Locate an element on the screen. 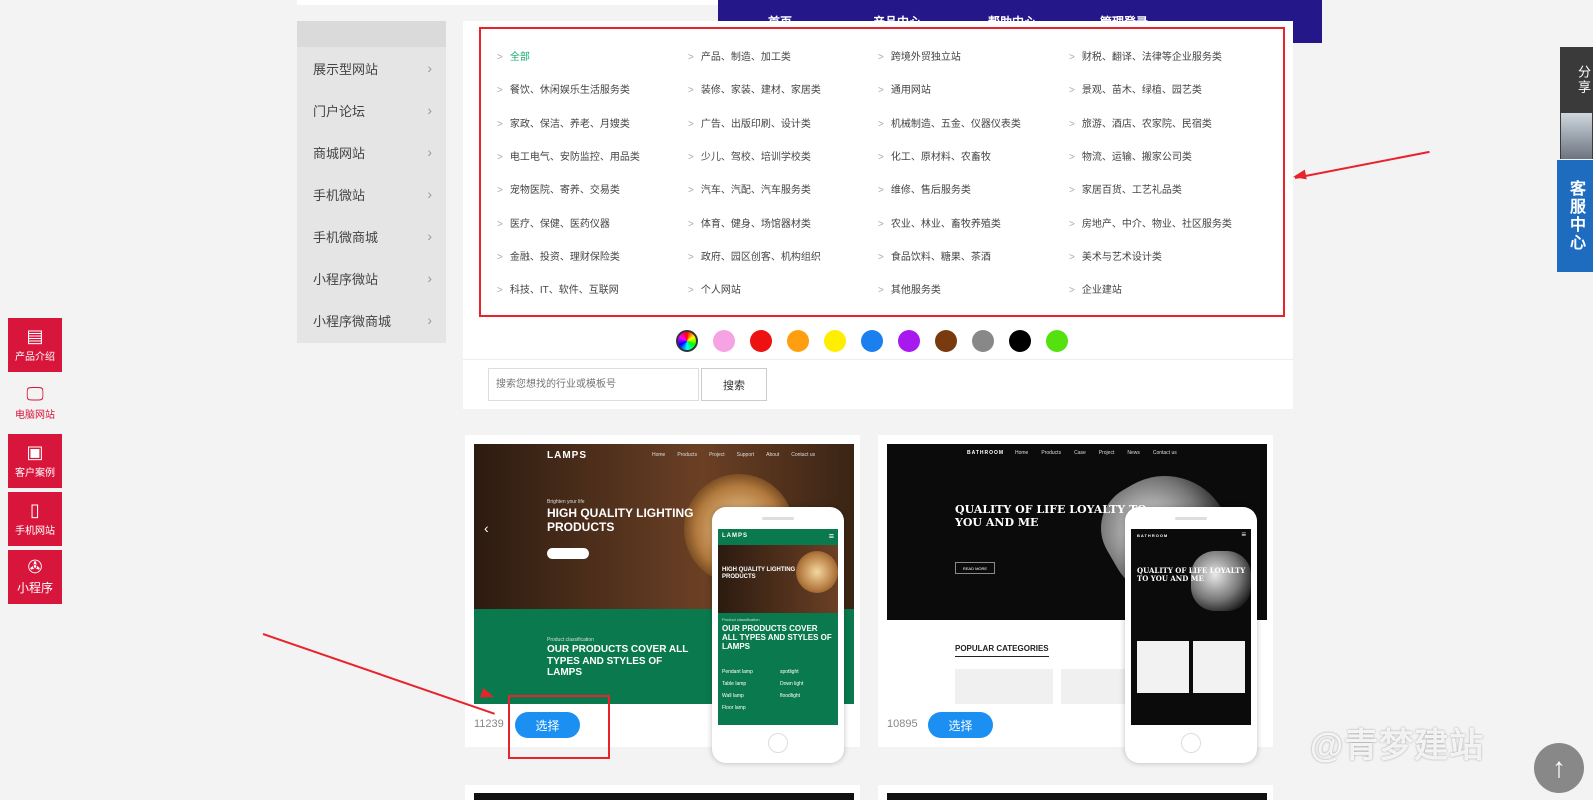  industry-item: > 旅游、酒店、农家院、民宿类 is located at coordinates (1140, 122).